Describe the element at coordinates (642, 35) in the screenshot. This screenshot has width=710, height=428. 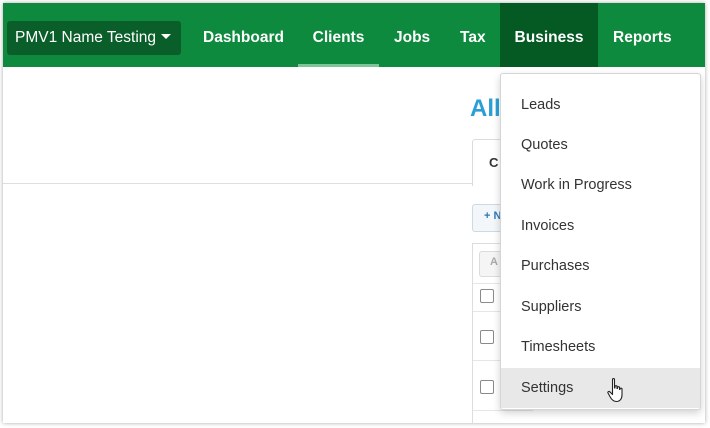
I see `nav-reports: Reports` at that location.